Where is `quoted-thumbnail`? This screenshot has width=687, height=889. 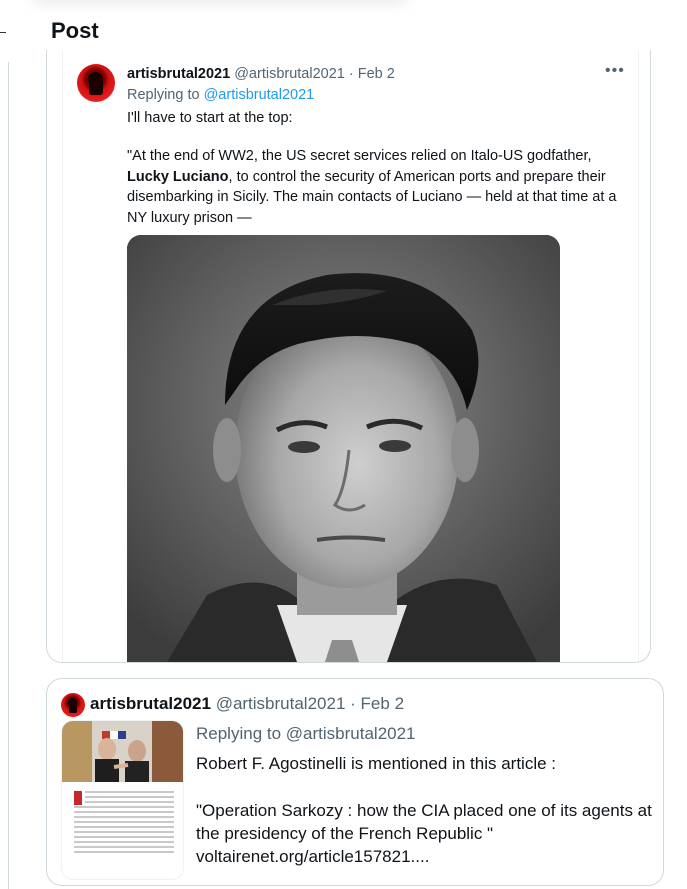
quoted-thumbnail is located at coordinates (122, 800).